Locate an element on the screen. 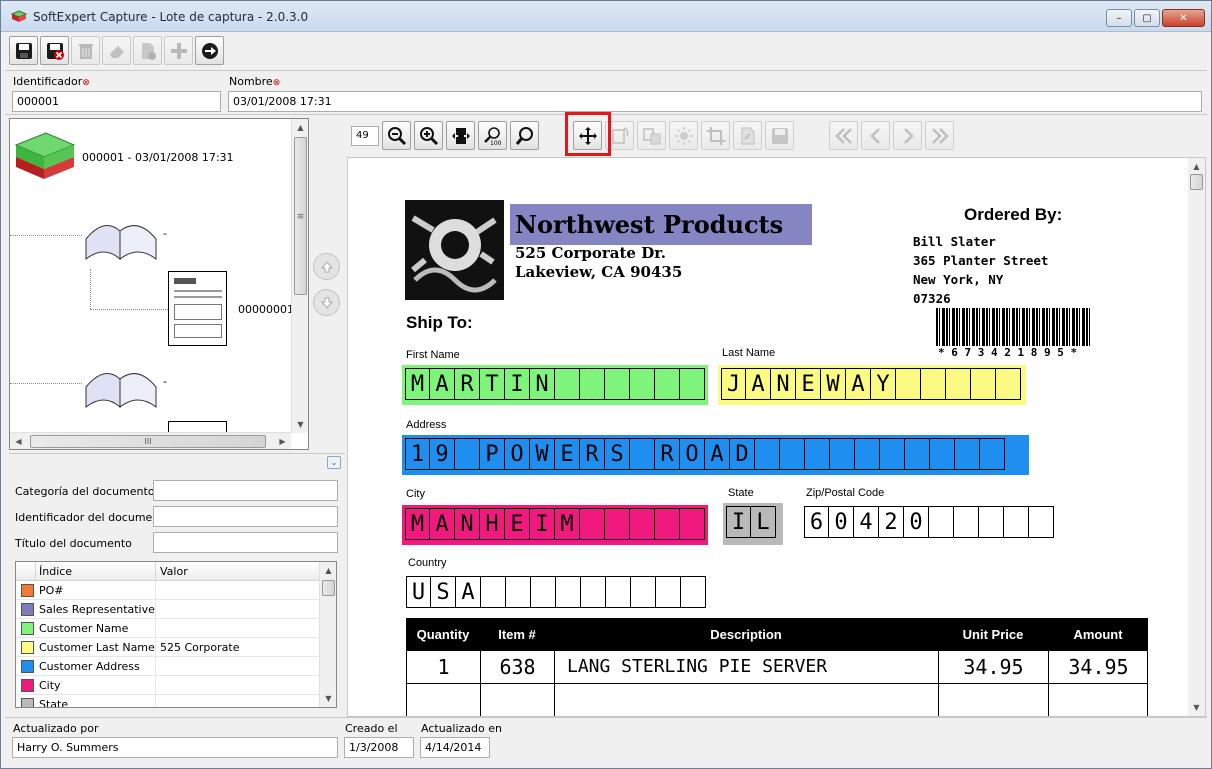 The height and width of the screenshot is (769, 1212). close-button: ✕ is located at coordinates (1183, 18).